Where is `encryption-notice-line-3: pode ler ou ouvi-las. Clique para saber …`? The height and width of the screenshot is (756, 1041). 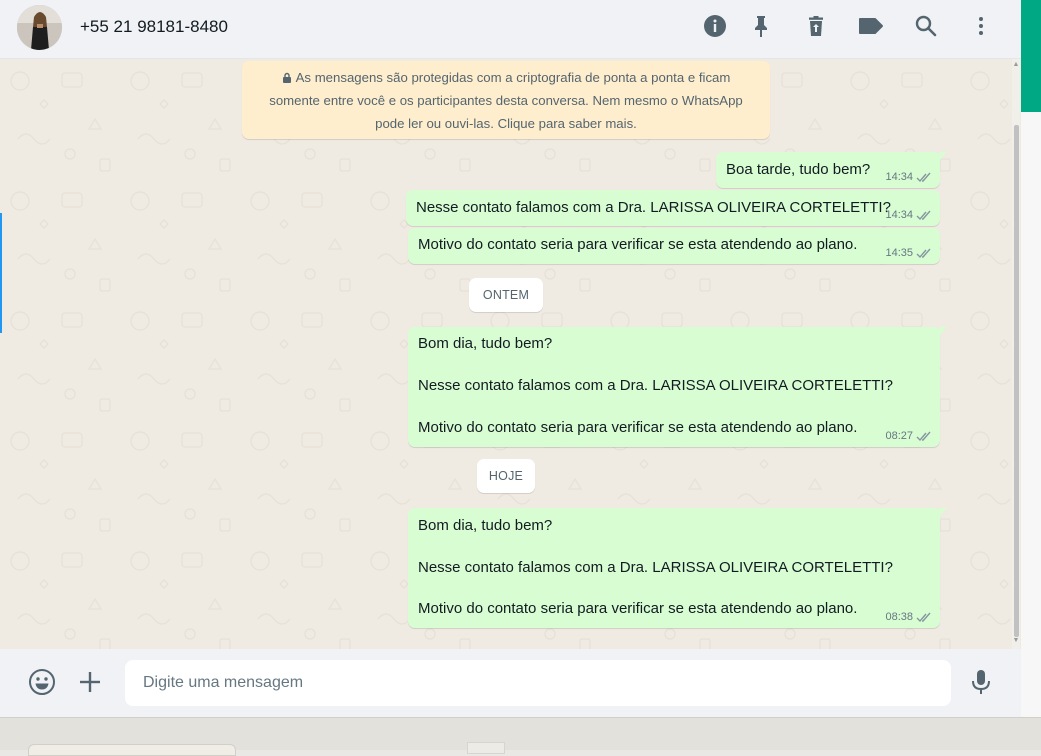
encryption-notice-line-3: pode ler ou ouvi-las. Clique para saber … is located at coordinates (506, 123).